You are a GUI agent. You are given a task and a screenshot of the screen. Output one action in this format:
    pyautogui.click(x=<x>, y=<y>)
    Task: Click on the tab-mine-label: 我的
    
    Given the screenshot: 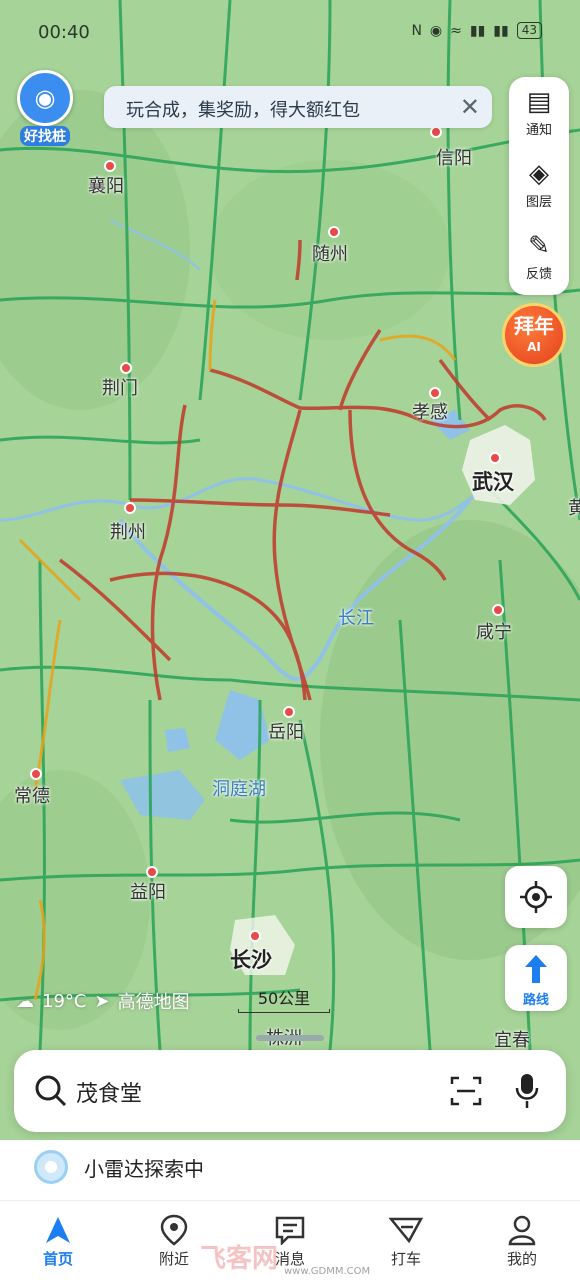 What is the action you would take?
    pyautogui.click(x=521, y=1259)
    